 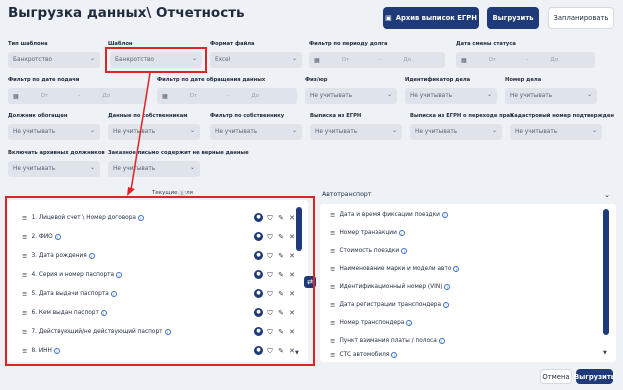 What do you see at coordinates (456, 132) in the screenshot?
I see `vypiska-perehod-select: Не учитывать ⌄` at bounding box center [456, 132].